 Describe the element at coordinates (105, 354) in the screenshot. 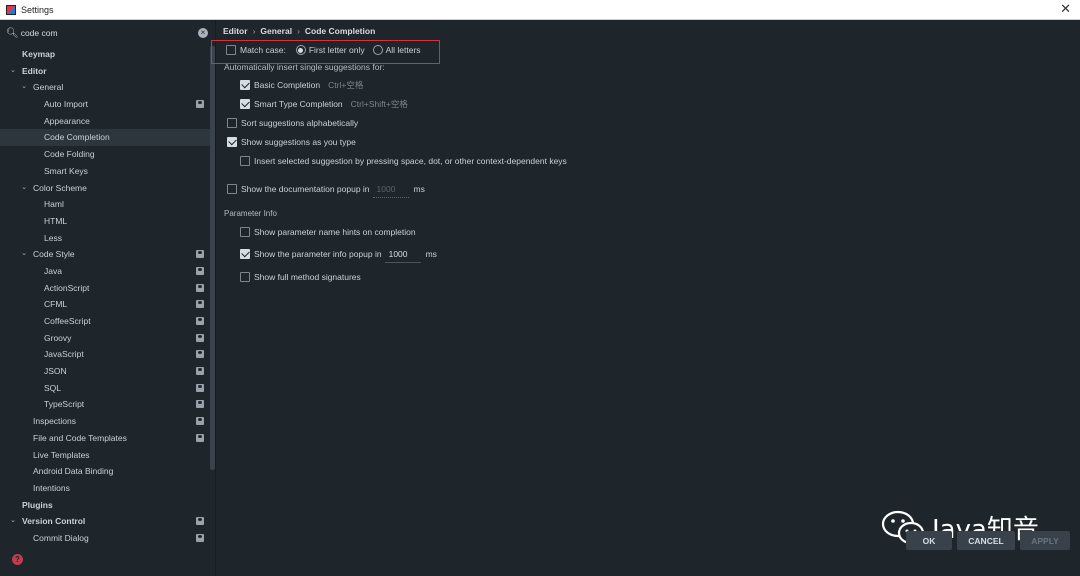

I see `sidebar-item: JavaScript` at that location.